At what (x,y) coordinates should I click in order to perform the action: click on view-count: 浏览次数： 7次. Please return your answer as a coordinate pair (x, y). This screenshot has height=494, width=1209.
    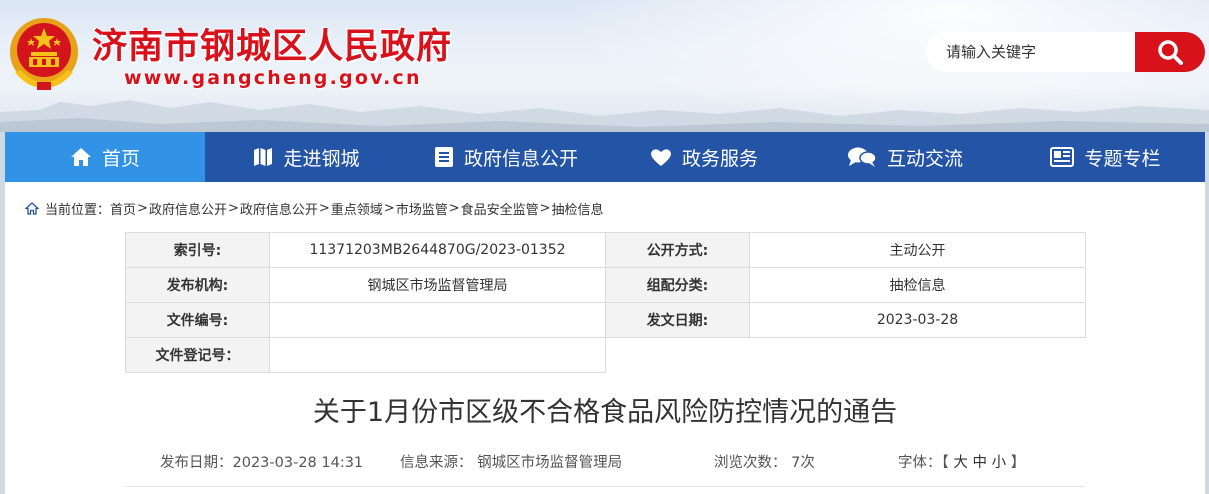
    Looking at the image, I should click on (764, 463).